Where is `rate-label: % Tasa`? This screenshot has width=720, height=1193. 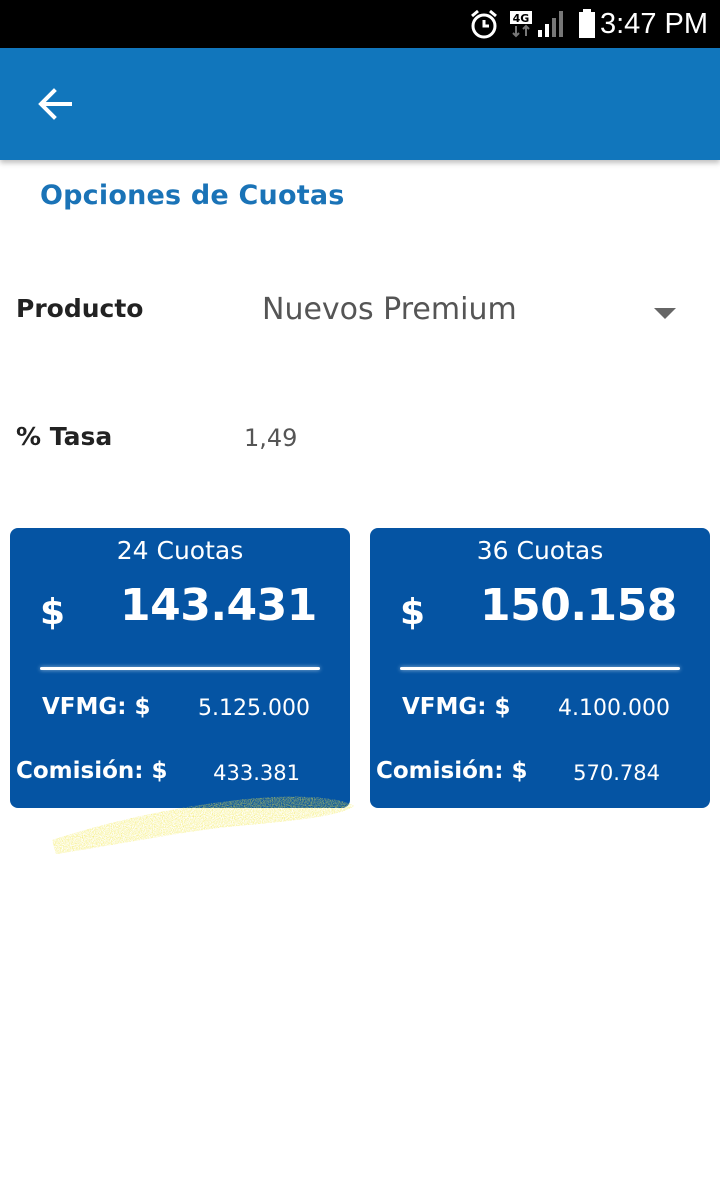
rate-label: % Tasa is located at coordinates (64, 436).